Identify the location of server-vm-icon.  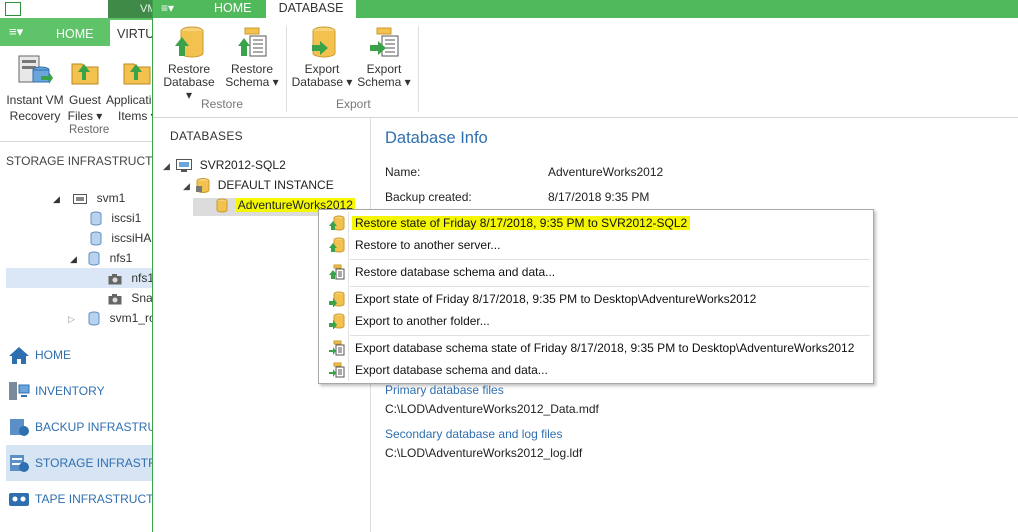
(184, 166).